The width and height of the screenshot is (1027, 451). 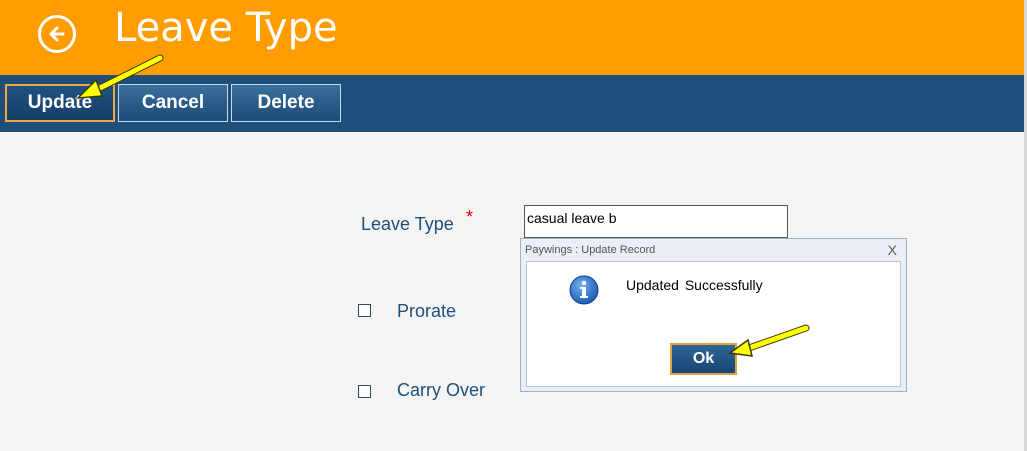 I want to click on info-icon, so click(x=584, y=290).